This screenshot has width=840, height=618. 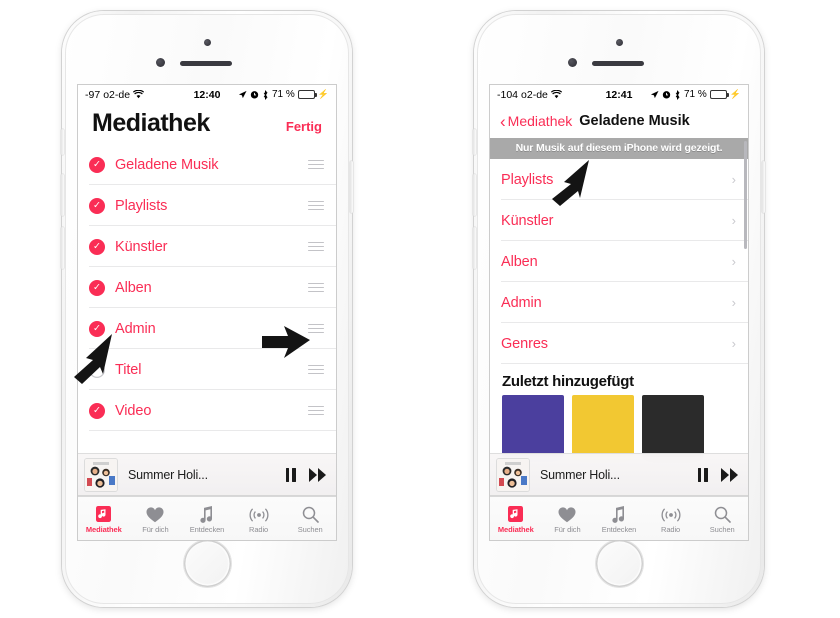 I want to click on heart-icon, so click(x=567, y=513).